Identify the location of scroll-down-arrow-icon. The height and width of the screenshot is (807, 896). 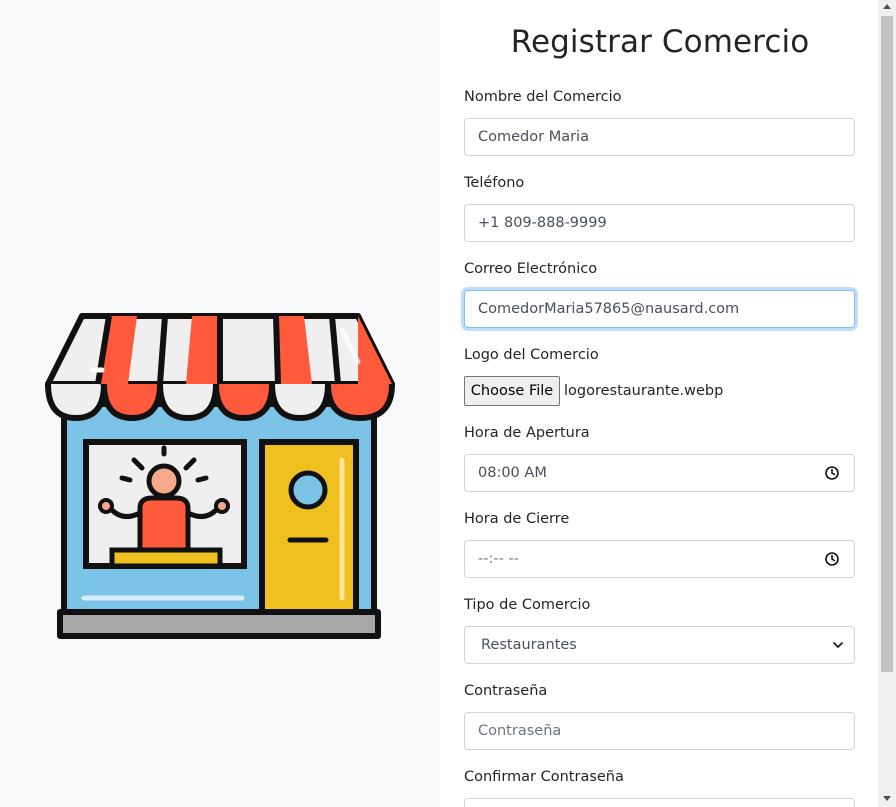
(887, 798).